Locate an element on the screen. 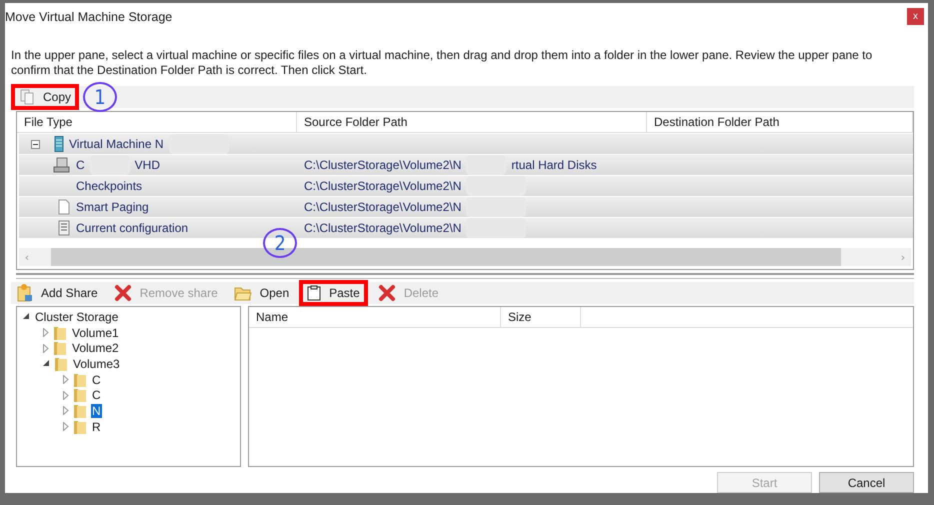  table-row: Virtual Machine N is located at coordinates (466, 144).